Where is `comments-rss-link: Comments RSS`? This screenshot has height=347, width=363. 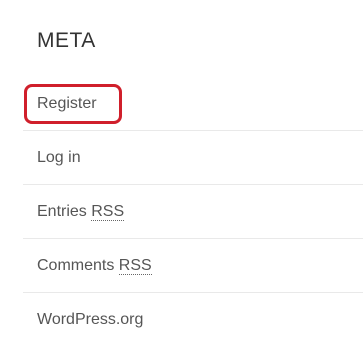 comments-rss-link: Comments RSS is located at coordinates (94, 266).